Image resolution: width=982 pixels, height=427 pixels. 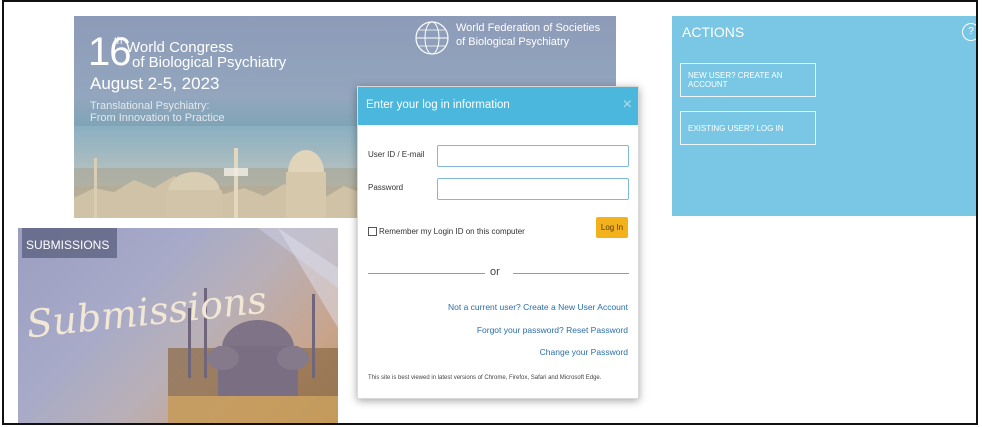 I want to click on password-input, so click(x=533, y=189).